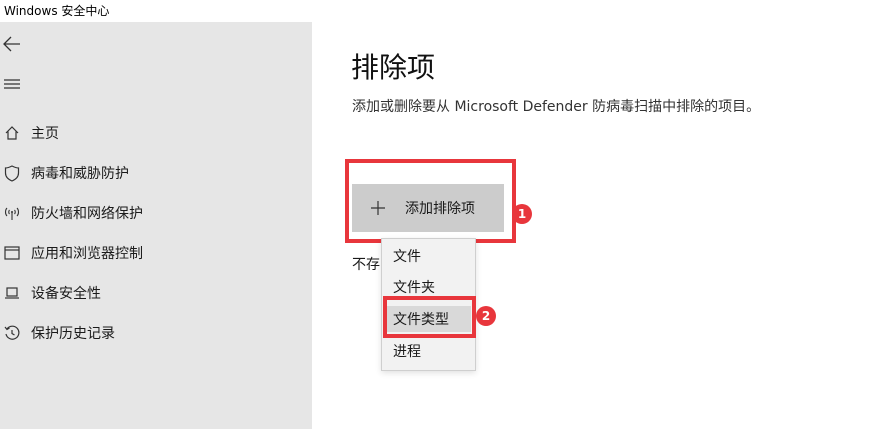 The height and width of the screenshot is (429, 883). Describe the element at coordinates (156, 213) in the screenshot. I see `sidebar-item-firewall: 防火墙和网络保护` at that location.